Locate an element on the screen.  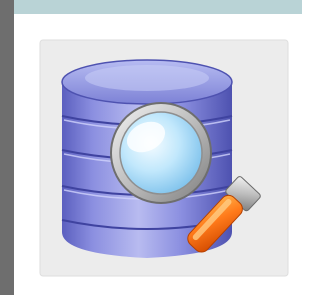
left-strip-fill is located at coordinates (7, 147).